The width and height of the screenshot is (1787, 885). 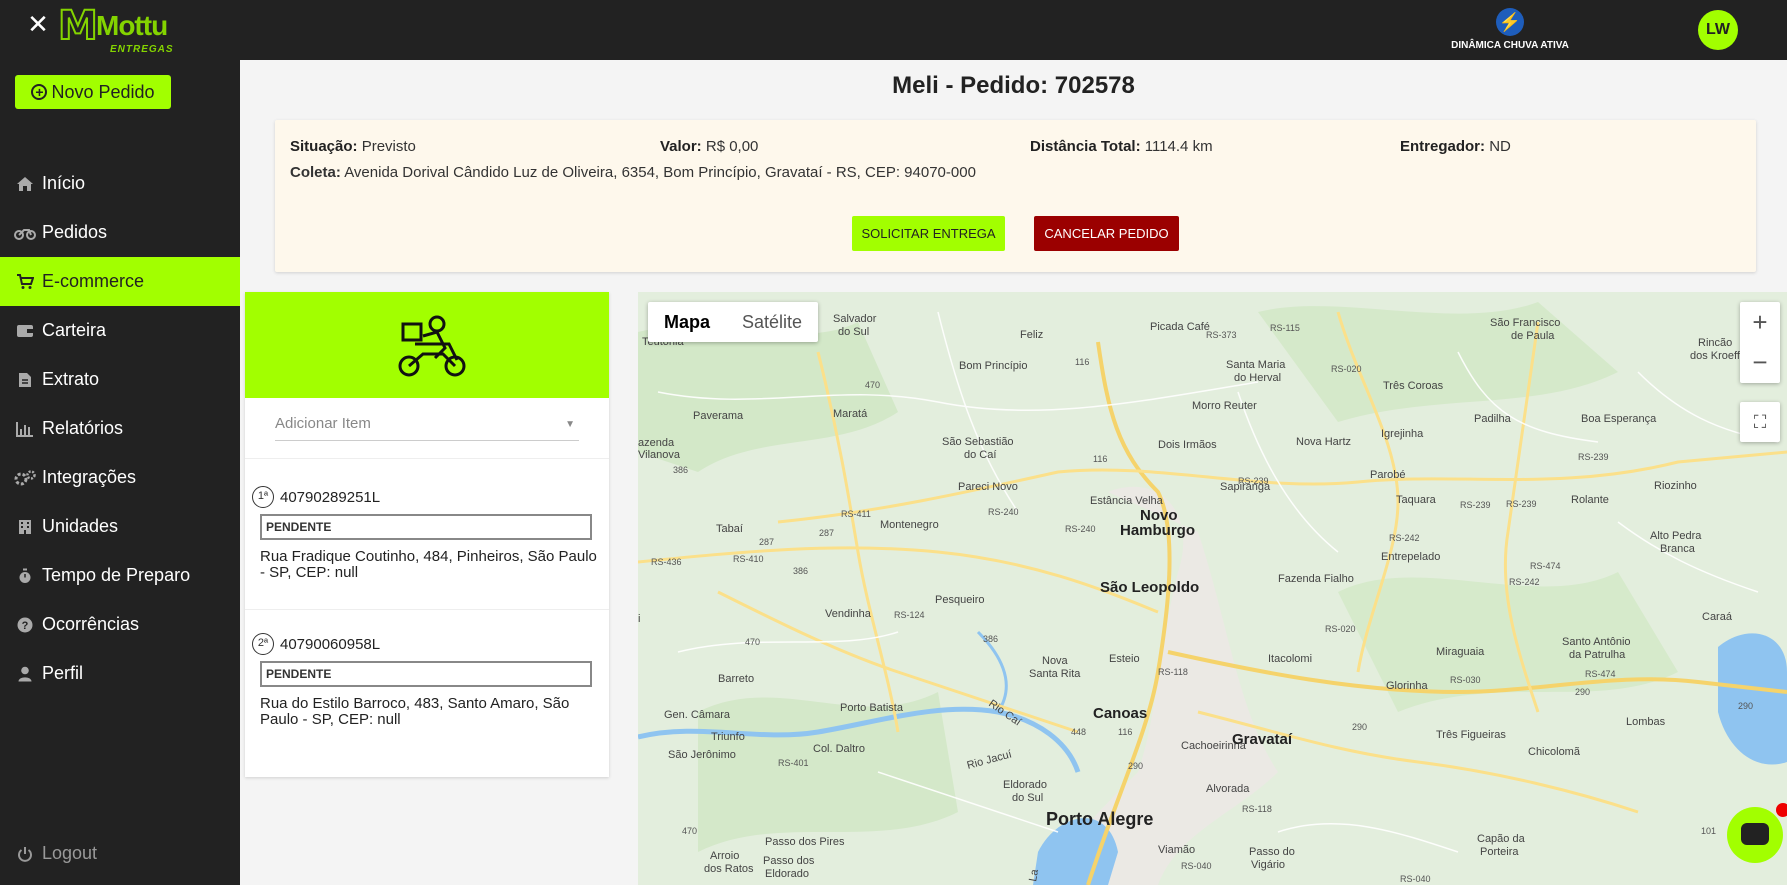 I want to click on map-place-label: Eldorado, so click(x=787, y=874).